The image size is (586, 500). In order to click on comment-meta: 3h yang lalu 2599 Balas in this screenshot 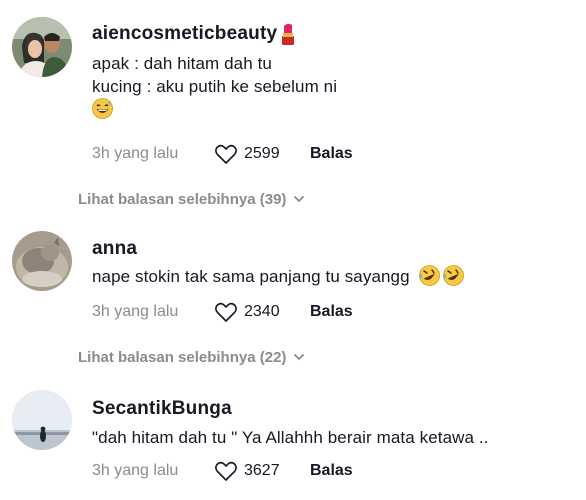, I will do `click(222, 154)`.